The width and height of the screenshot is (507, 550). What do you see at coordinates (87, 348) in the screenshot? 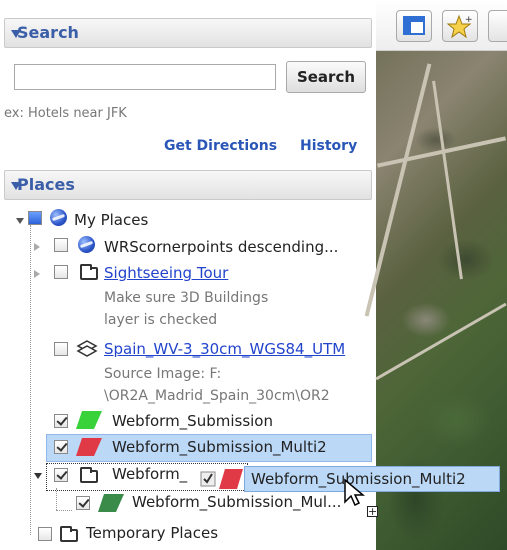
I see `overlay-layers-icon` at bounding box center [87, 348].